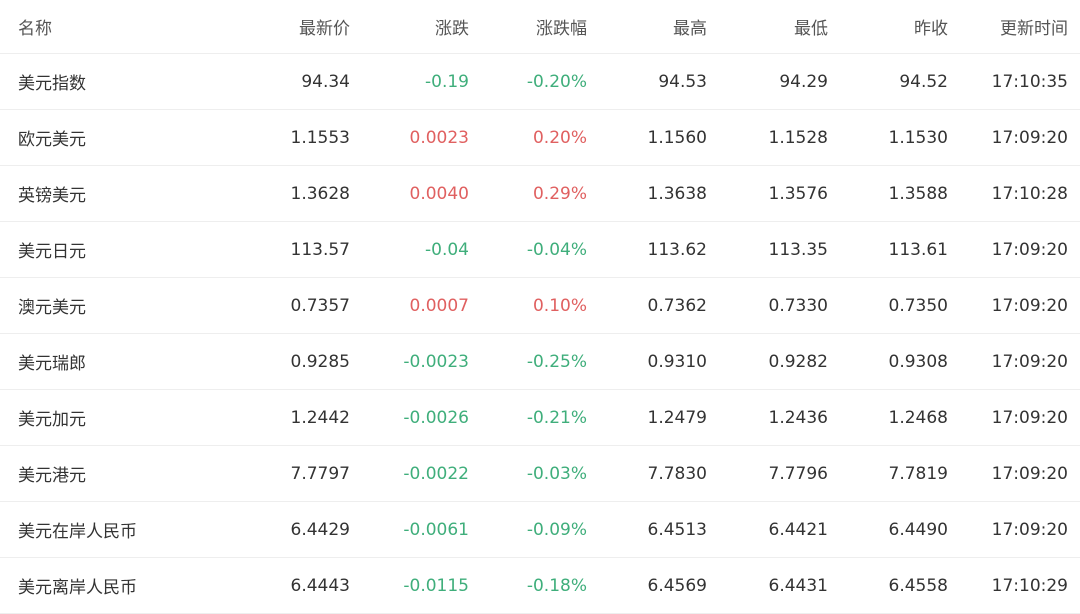 Image resolution: width=1080 pixels, height=614 pixels. Describe the element at coordinates (409, 249) in the screenshot. I see `cell-change: -0.04` at that location.